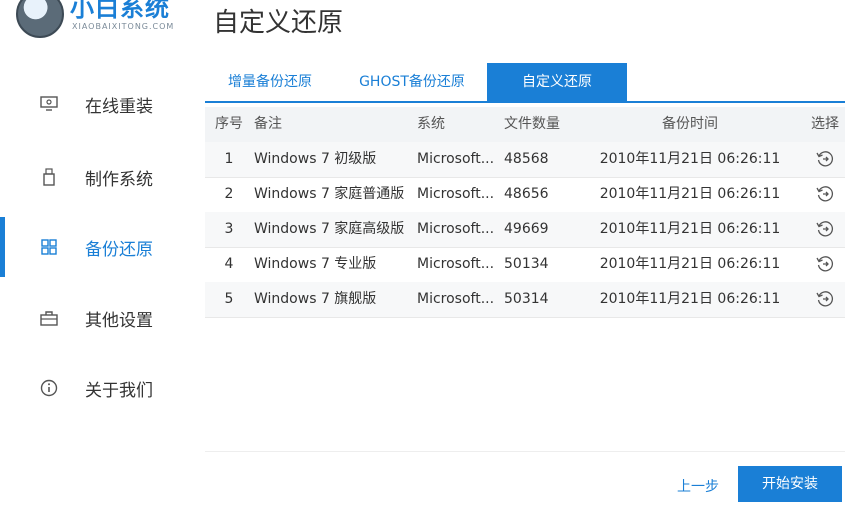 The width and height of the screenshot is (865, 505). I want to click on row-note: Windows 7 旗舰版, so click(315, 299).